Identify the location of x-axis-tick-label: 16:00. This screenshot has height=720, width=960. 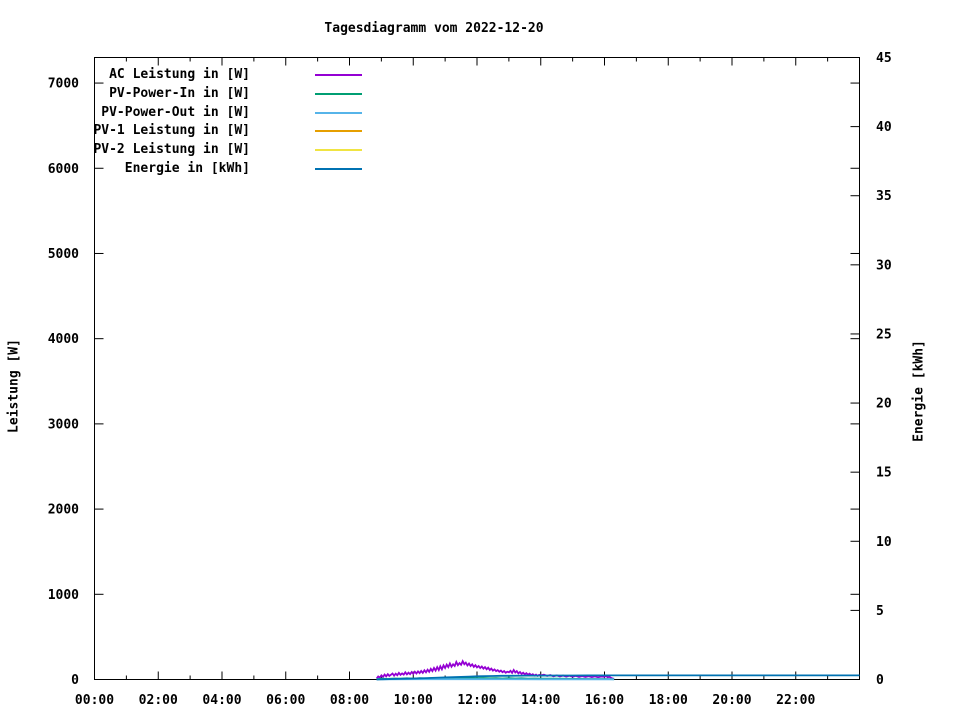
(604, 700).